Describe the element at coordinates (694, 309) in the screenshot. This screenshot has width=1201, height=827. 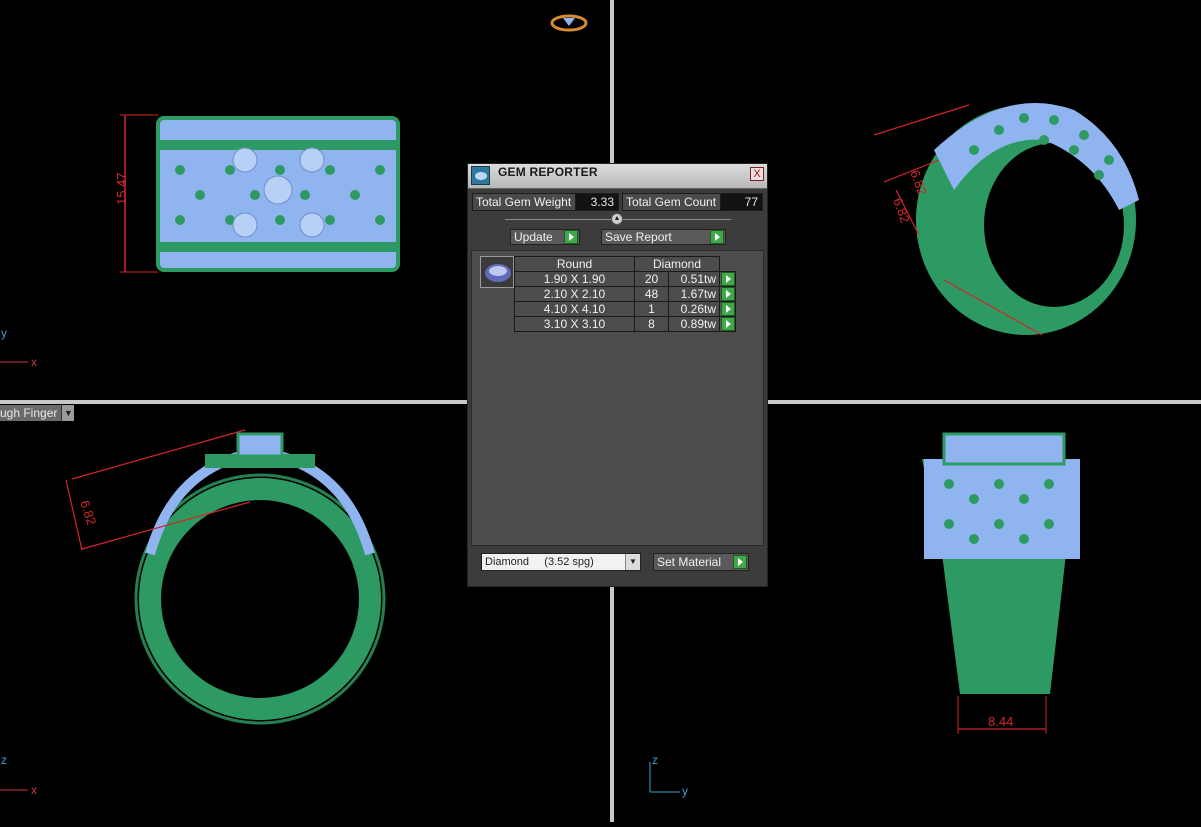
I see `gem-weight: 0.26tw` at that location.